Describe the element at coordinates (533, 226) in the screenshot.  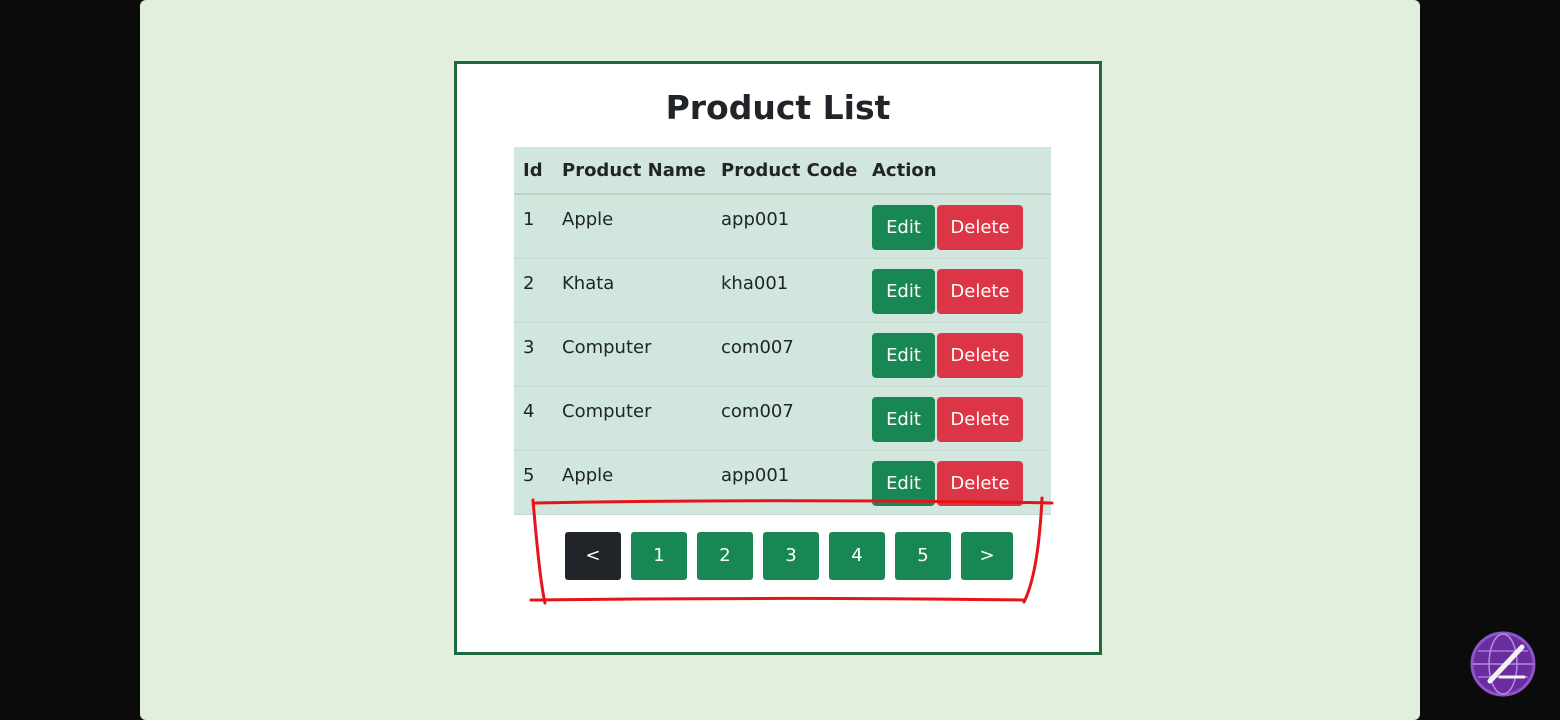
I see `cell-id: 1` at that location.